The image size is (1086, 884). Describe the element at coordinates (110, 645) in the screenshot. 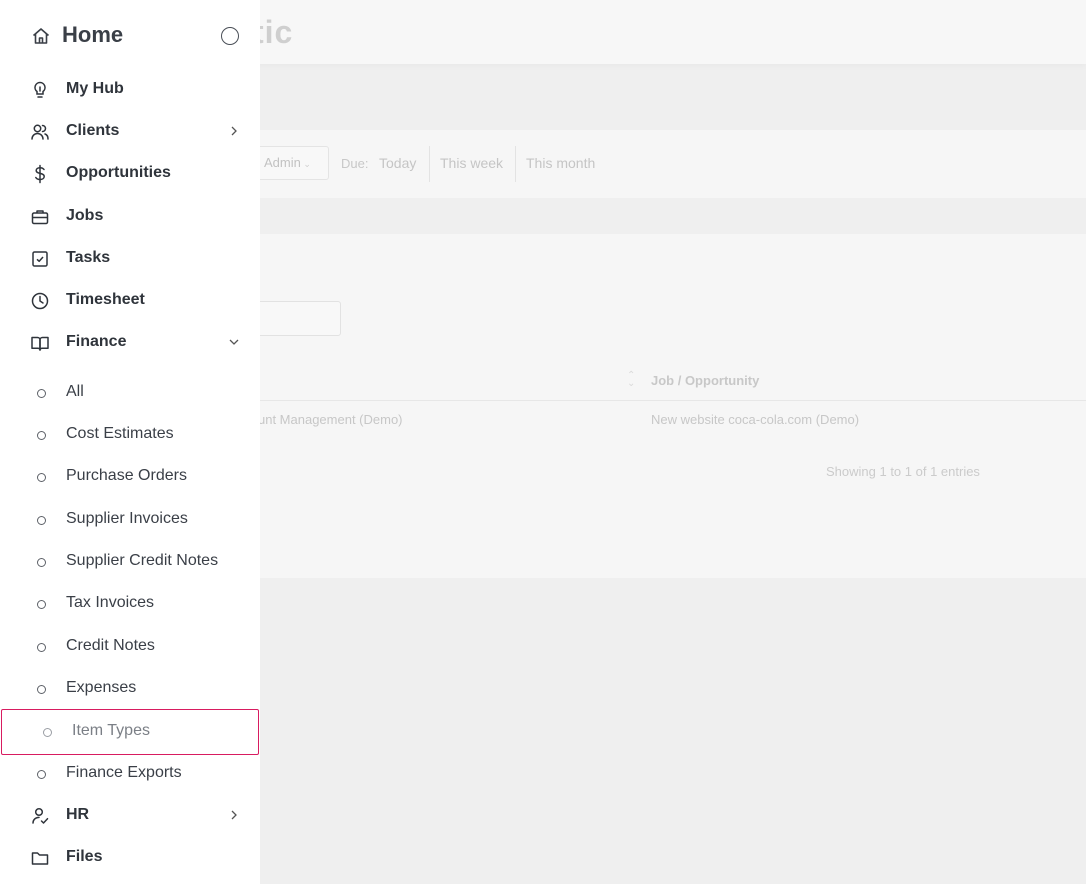

I see `sub-item-label: Credit Notes` at that location.